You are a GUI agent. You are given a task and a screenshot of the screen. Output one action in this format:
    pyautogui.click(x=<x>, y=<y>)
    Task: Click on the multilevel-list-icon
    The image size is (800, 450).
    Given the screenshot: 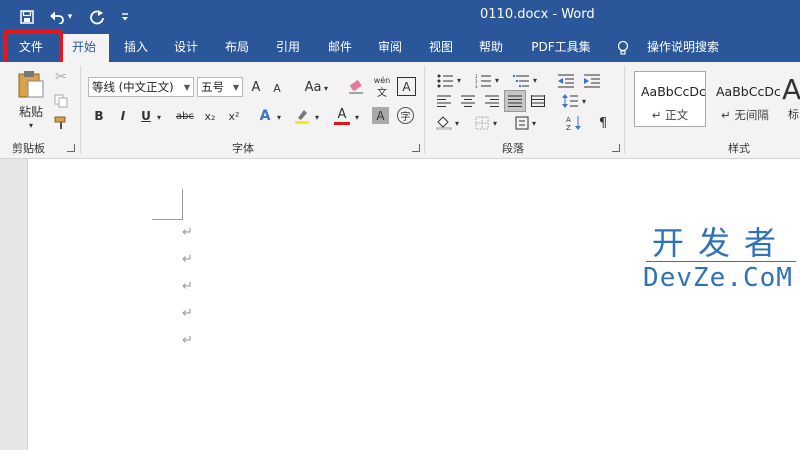 What is the action you would take?
    pyautogui.click(x=521, y=81)
    